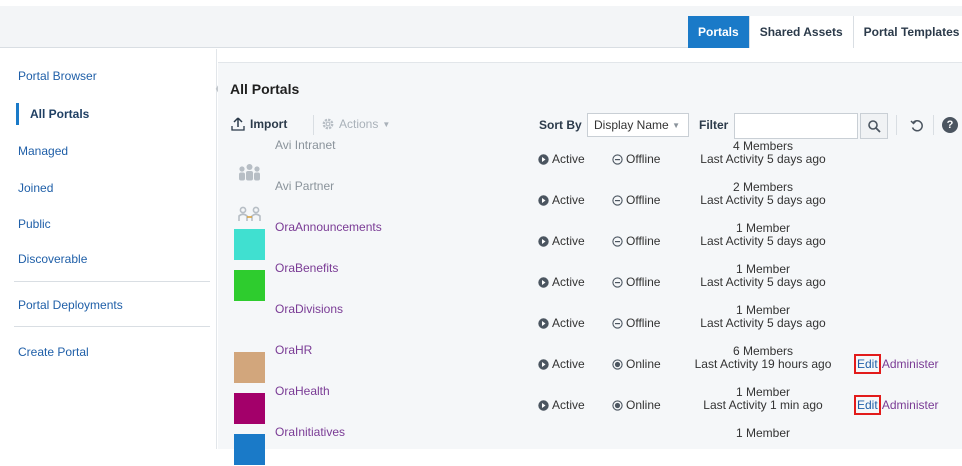 This screenshot has width=962, height=466. Describe the element at coordinates (59, 114) in the screenshot. I see `sidebar-item-all-portals: All Portals` at that location.